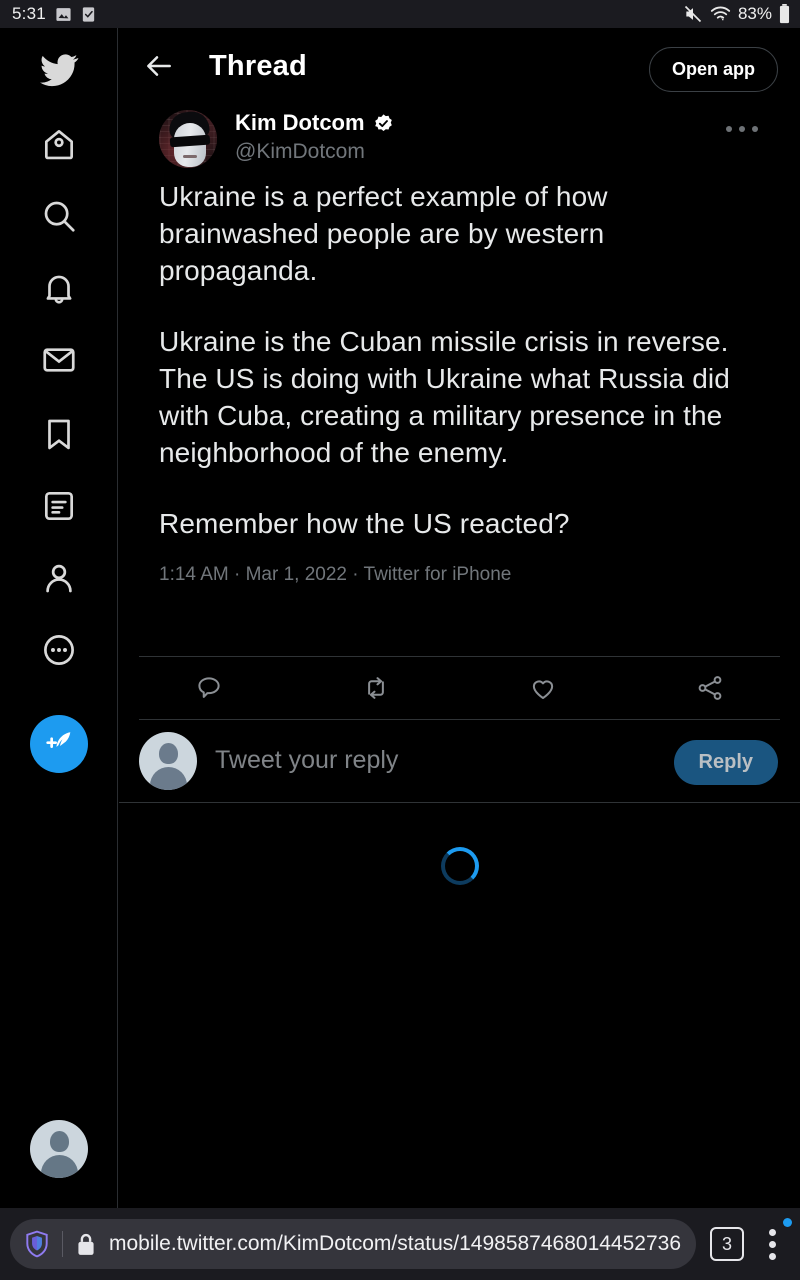  Describe the element at coordinates (300, 122) in the screenshot. I see `author-display-name: Kim Dotcom` at that location.